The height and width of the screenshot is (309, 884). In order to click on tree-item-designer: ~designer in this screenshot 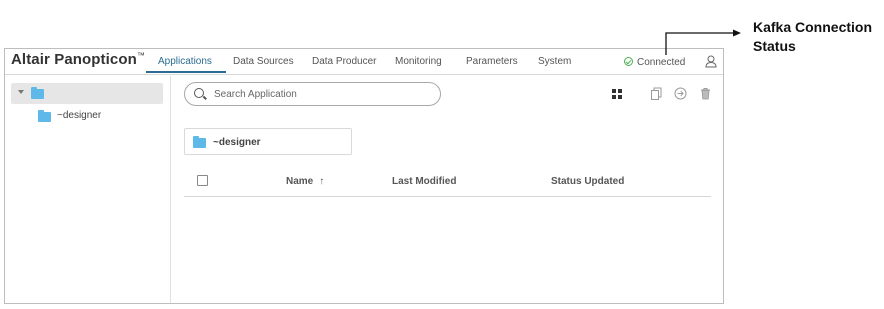, I will do `click(79, 115)`.